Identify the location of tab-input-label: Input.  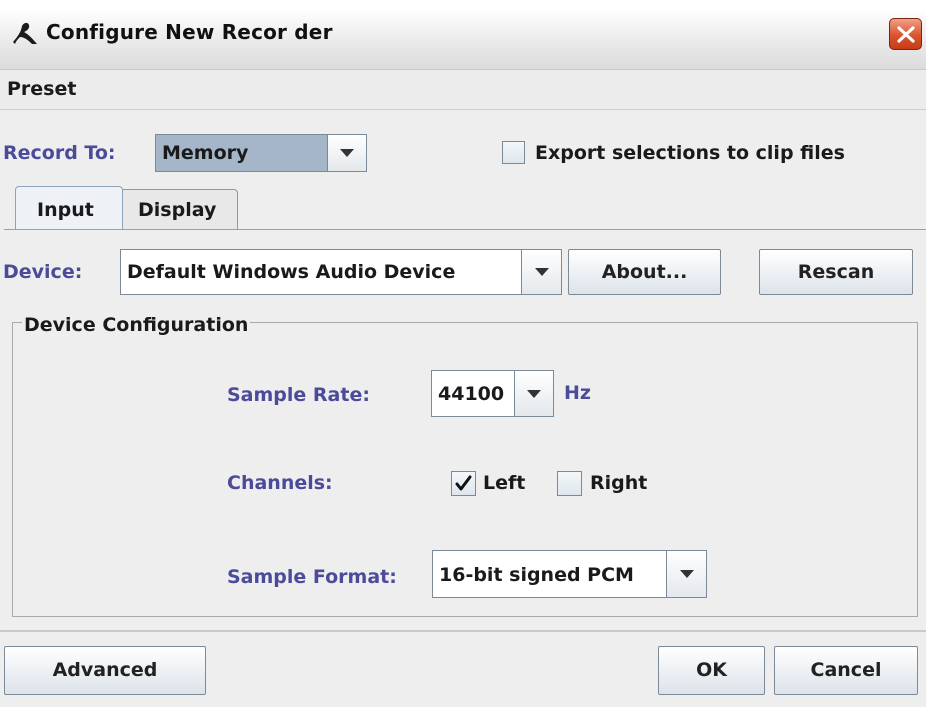
(65, 210).